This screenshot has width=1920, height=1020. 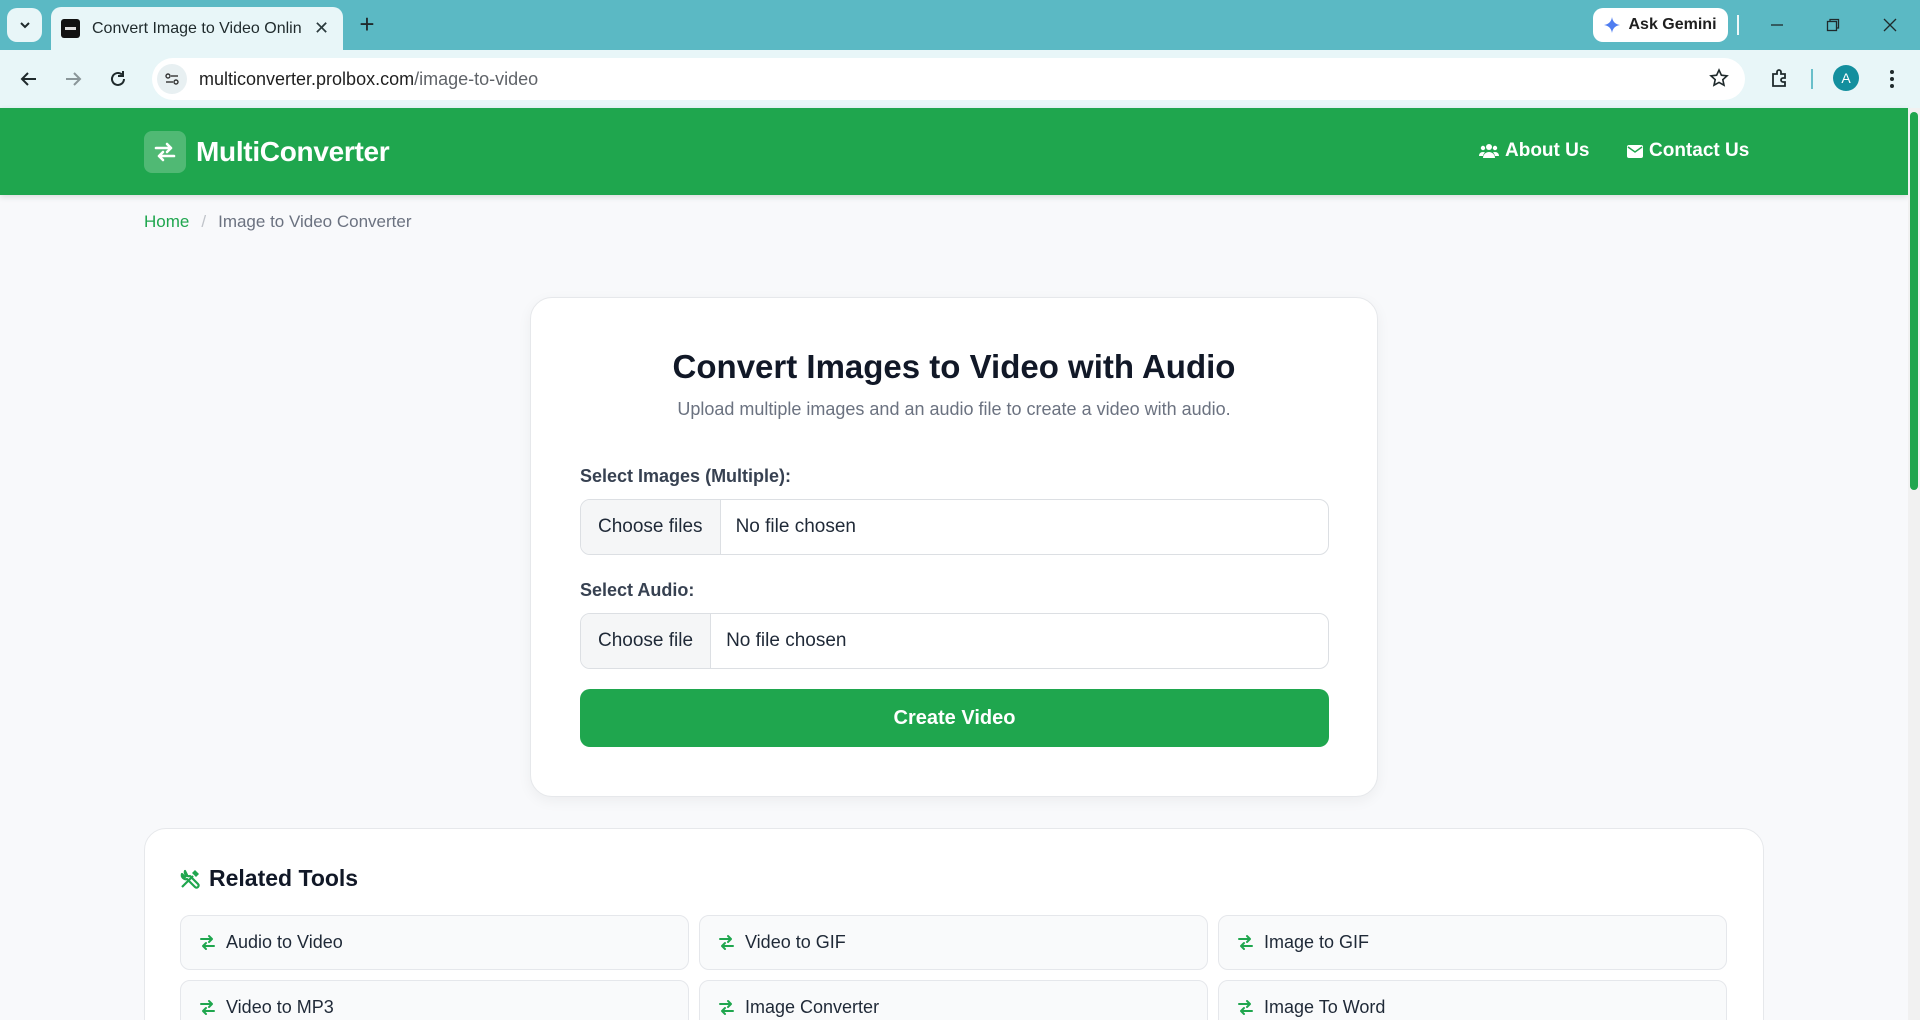 I want to click on users-icon, so click(x=1489, y=151).